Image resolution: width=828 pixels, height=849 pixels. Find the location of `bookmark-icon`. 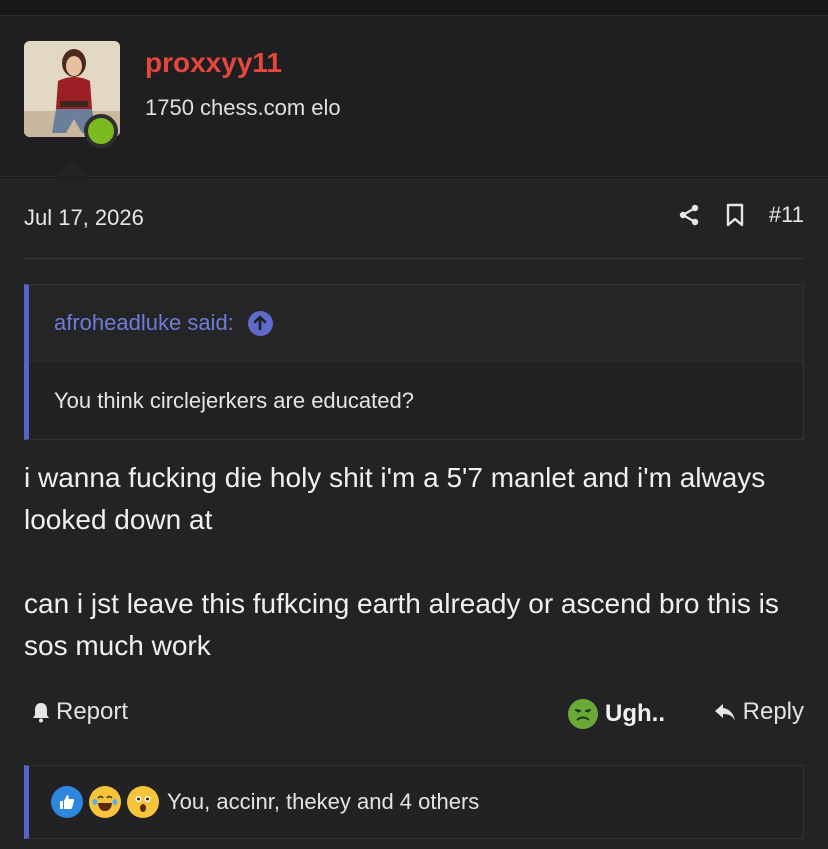

bookmark-icon is located at coordinates (735, 215).